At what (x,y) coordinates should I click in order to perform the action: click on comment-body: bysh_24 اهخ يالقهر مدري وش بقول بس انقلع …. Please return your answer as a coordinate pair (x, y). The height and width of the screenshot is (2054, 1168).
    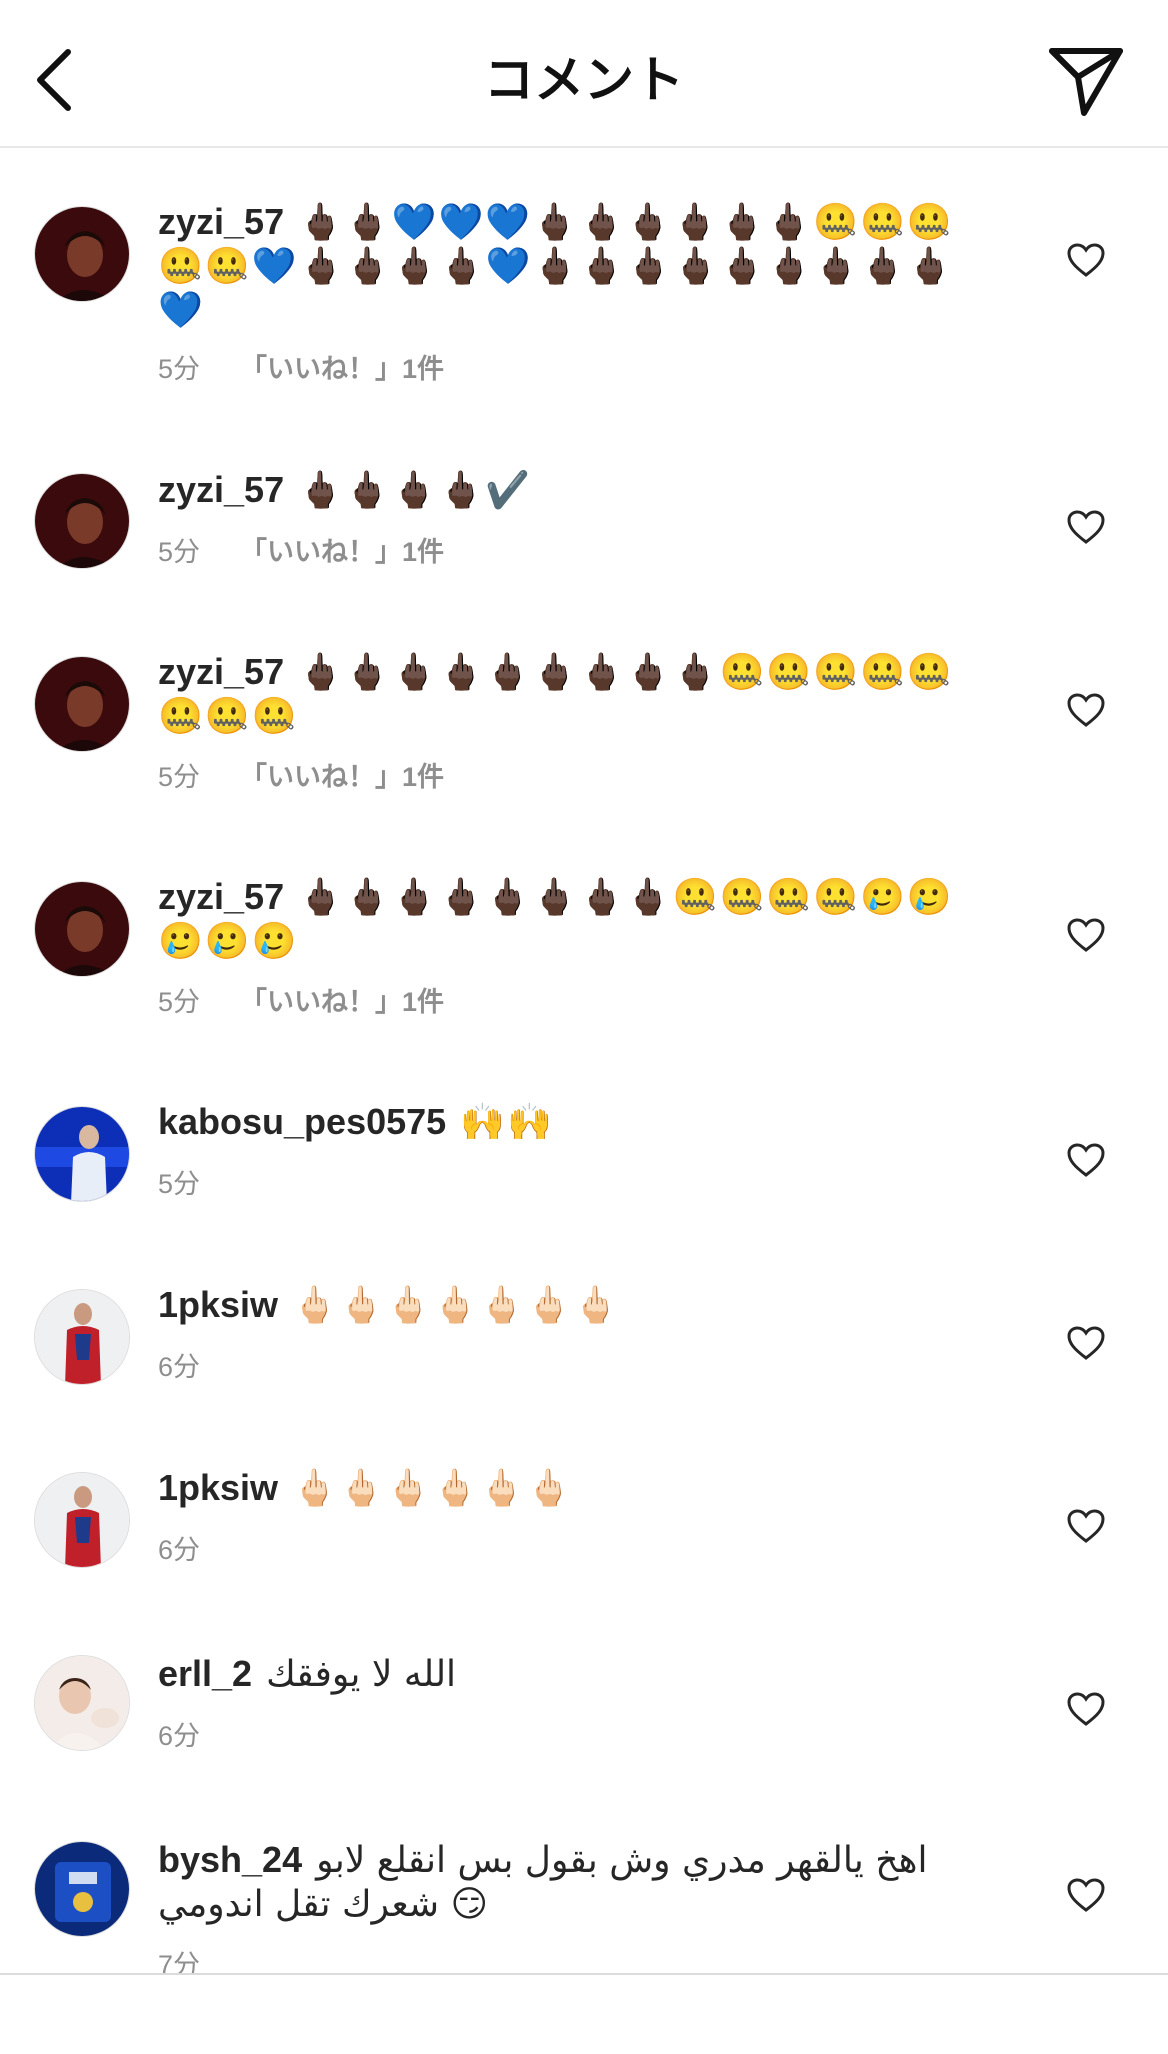
    Looking at the image, I should click on (563, 1882).